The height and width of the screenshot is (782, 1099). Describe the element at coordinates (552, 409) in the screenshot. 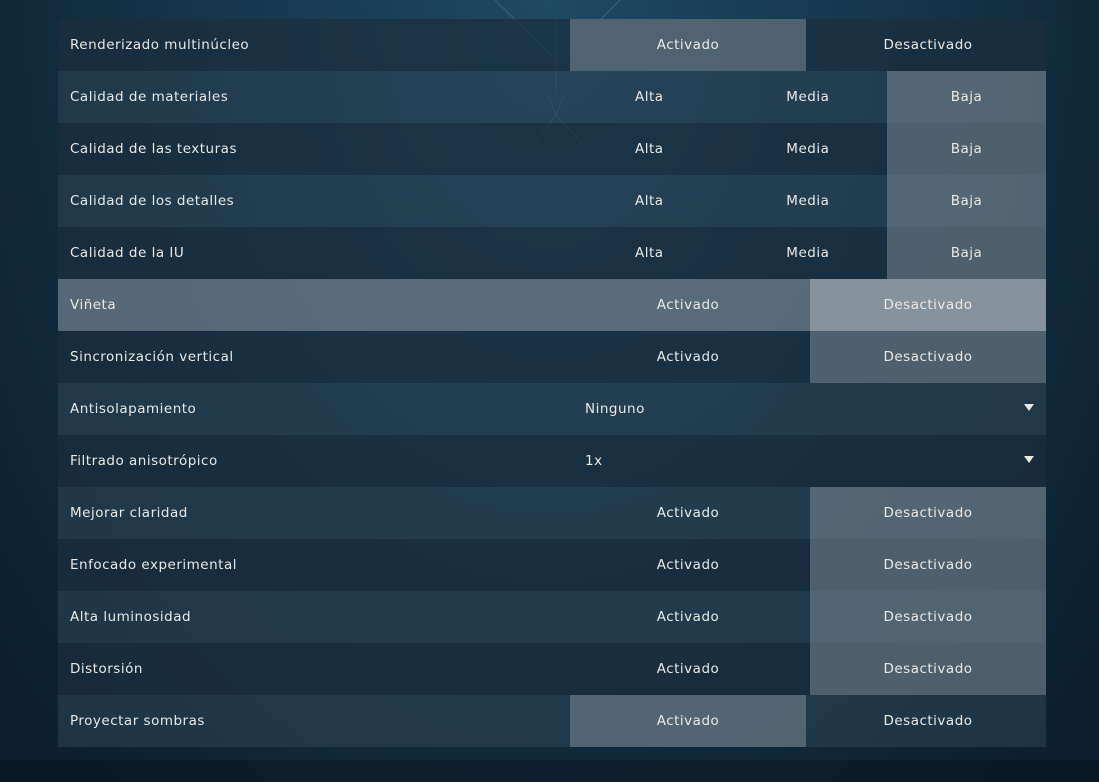

I see `settings-row: Antisolapamiento Ninguno` at that location.